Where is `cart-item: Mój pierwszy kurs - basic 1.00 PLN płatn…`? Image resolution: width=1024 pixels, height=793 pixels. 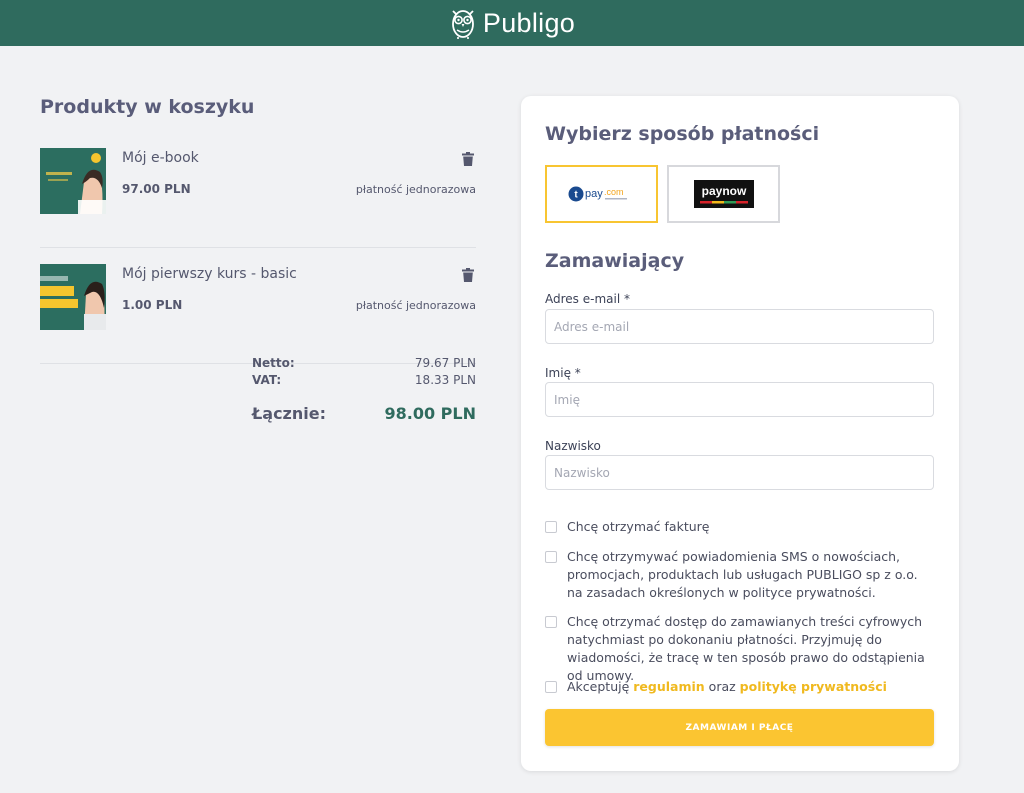 cart-item: Mój pierwszy kurs - basic 1.00 PLN płatn… is located at coordinates (258, 314).